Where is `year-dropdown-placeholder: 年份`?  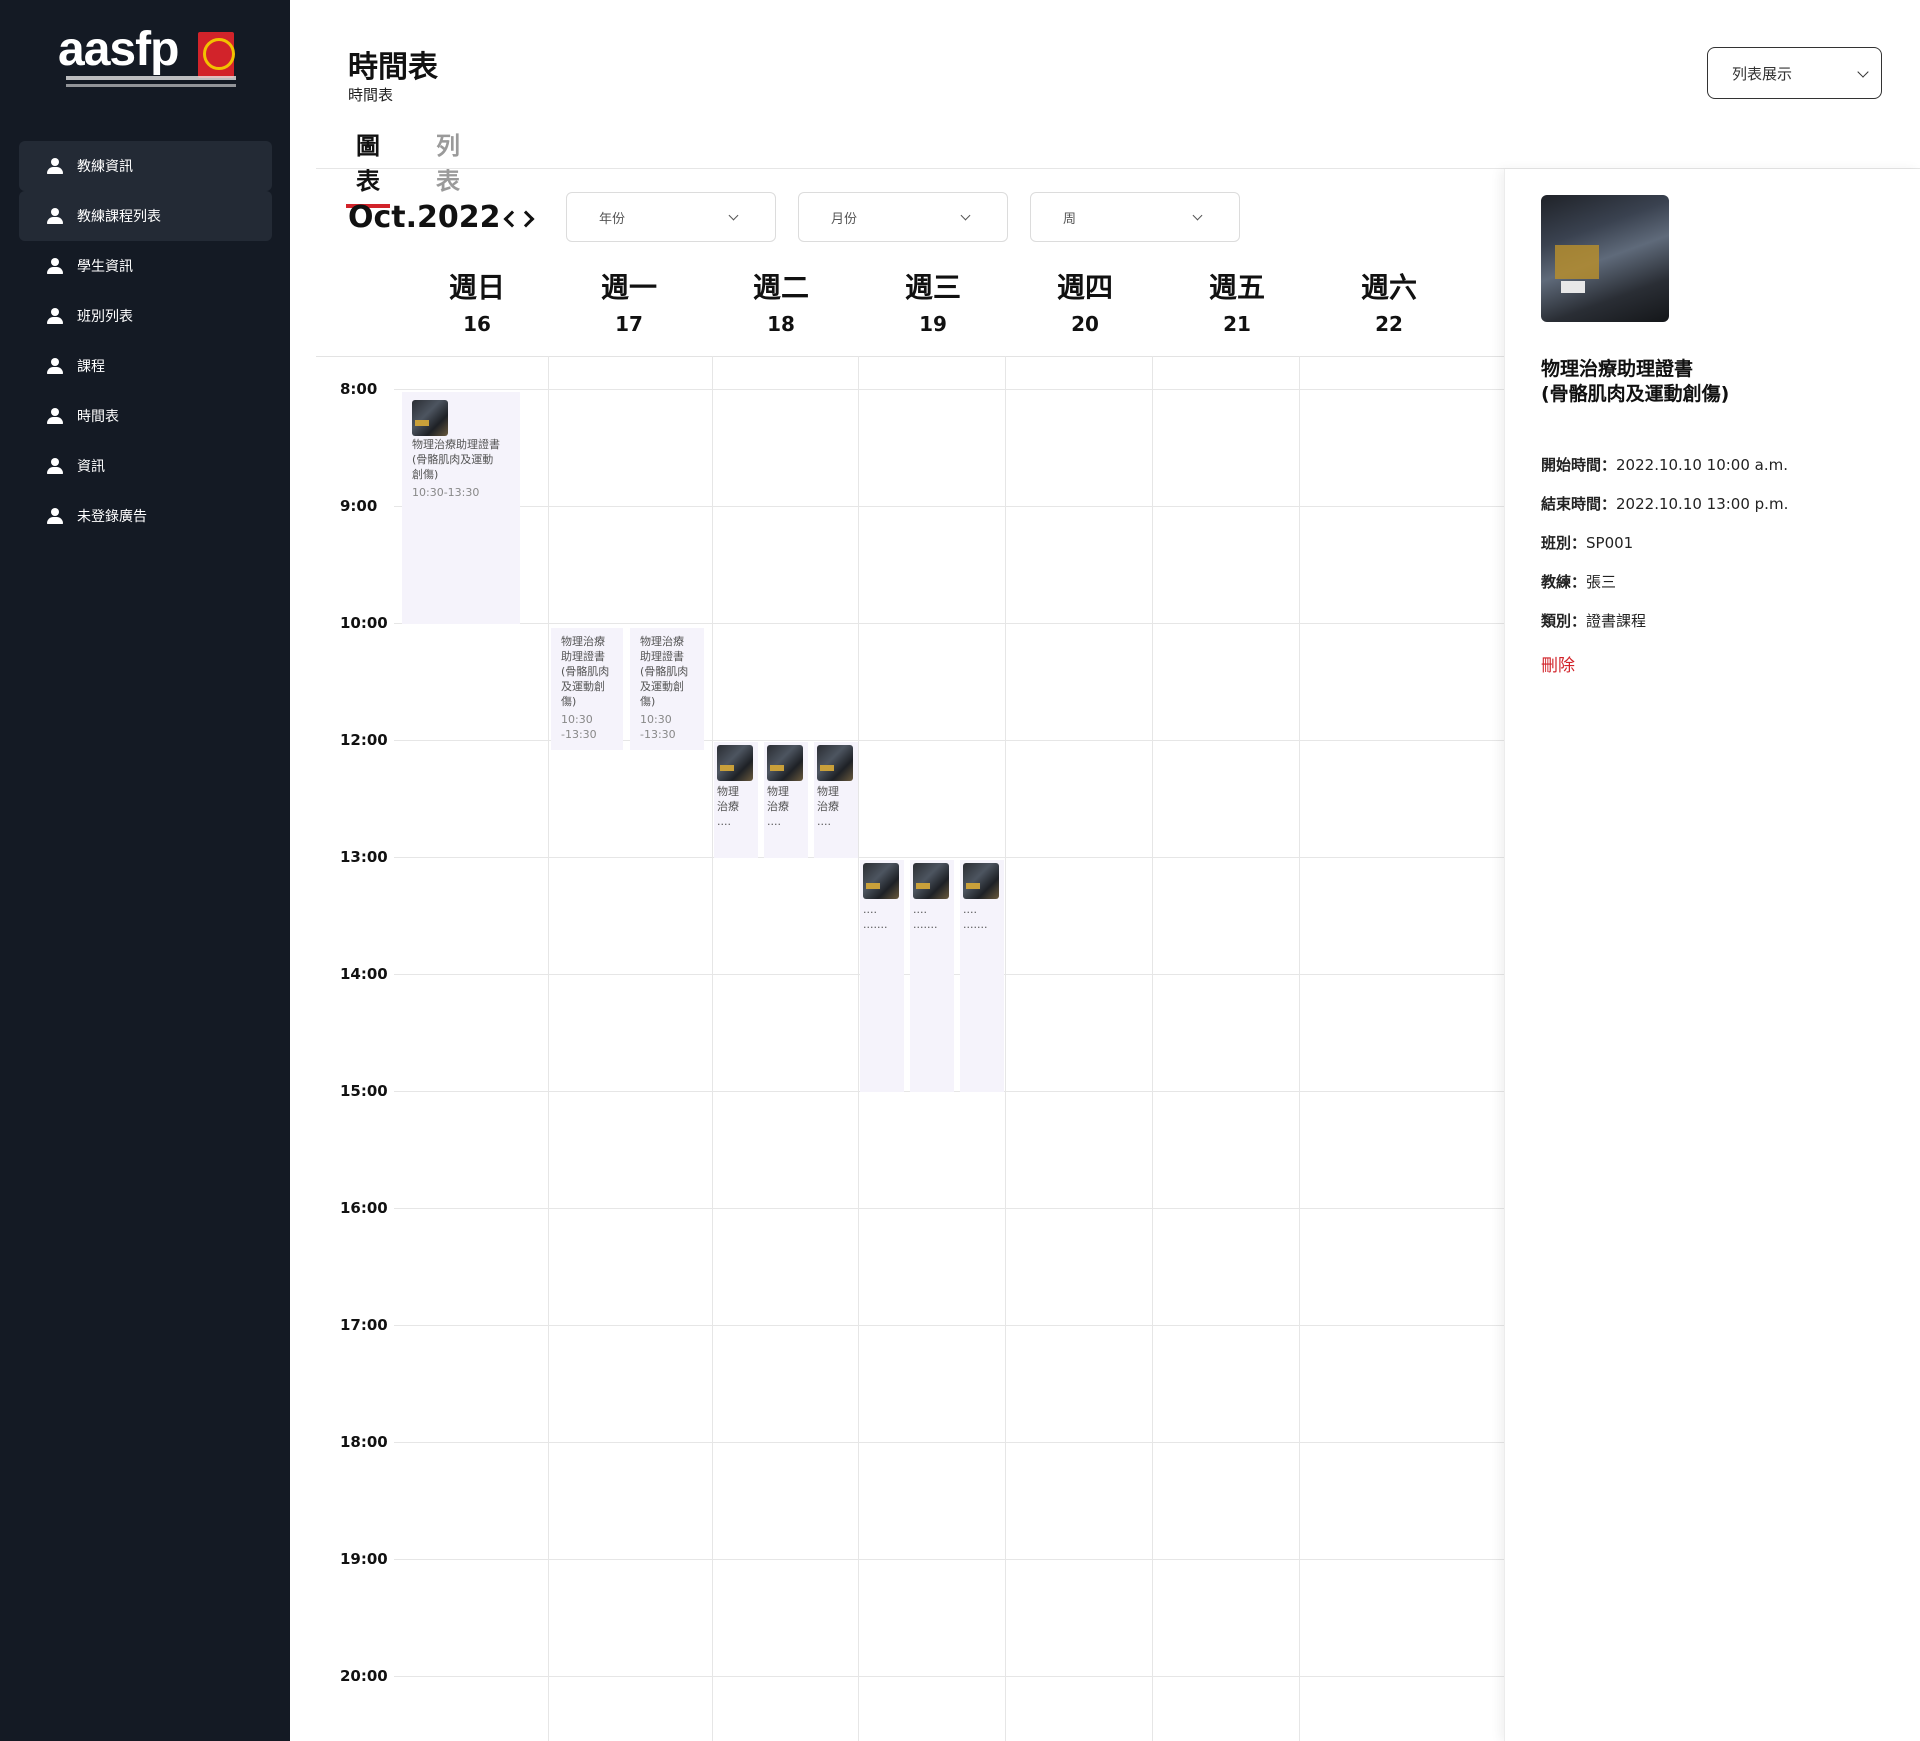
year-dropdown-placeholder: 年份 is located at coordinates (612, 219).